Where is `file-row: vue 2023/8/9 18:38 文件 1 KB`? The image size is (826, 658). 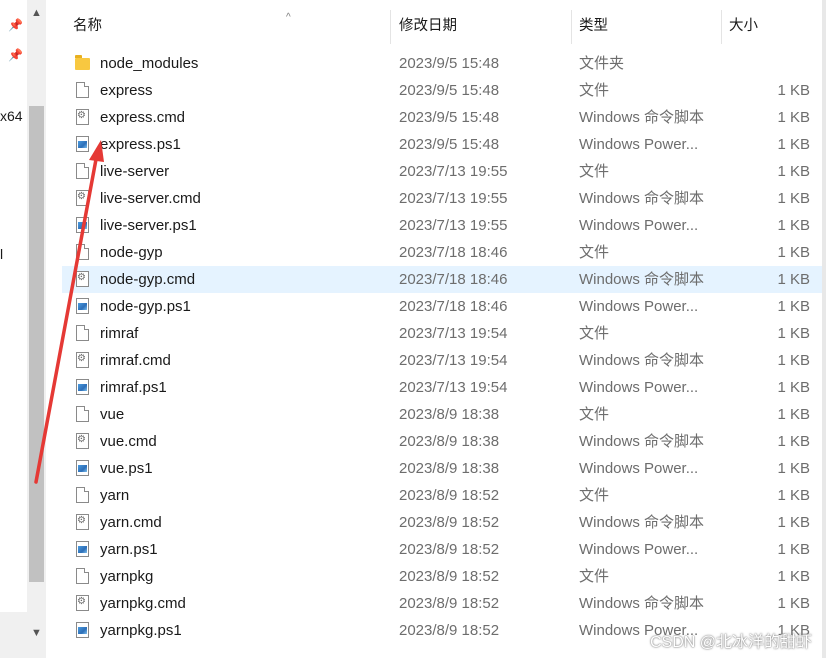 file-row: vue 2023/8/9 18:38 文件 1 KB is located at coordinates (442, 414).